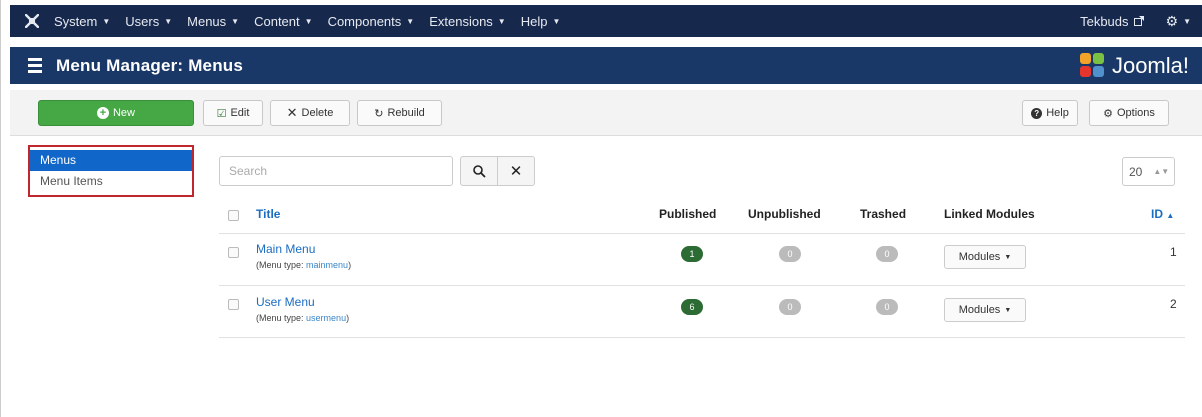  I want to click on rebuild-button-label: Rebuild, so click(406, 113).